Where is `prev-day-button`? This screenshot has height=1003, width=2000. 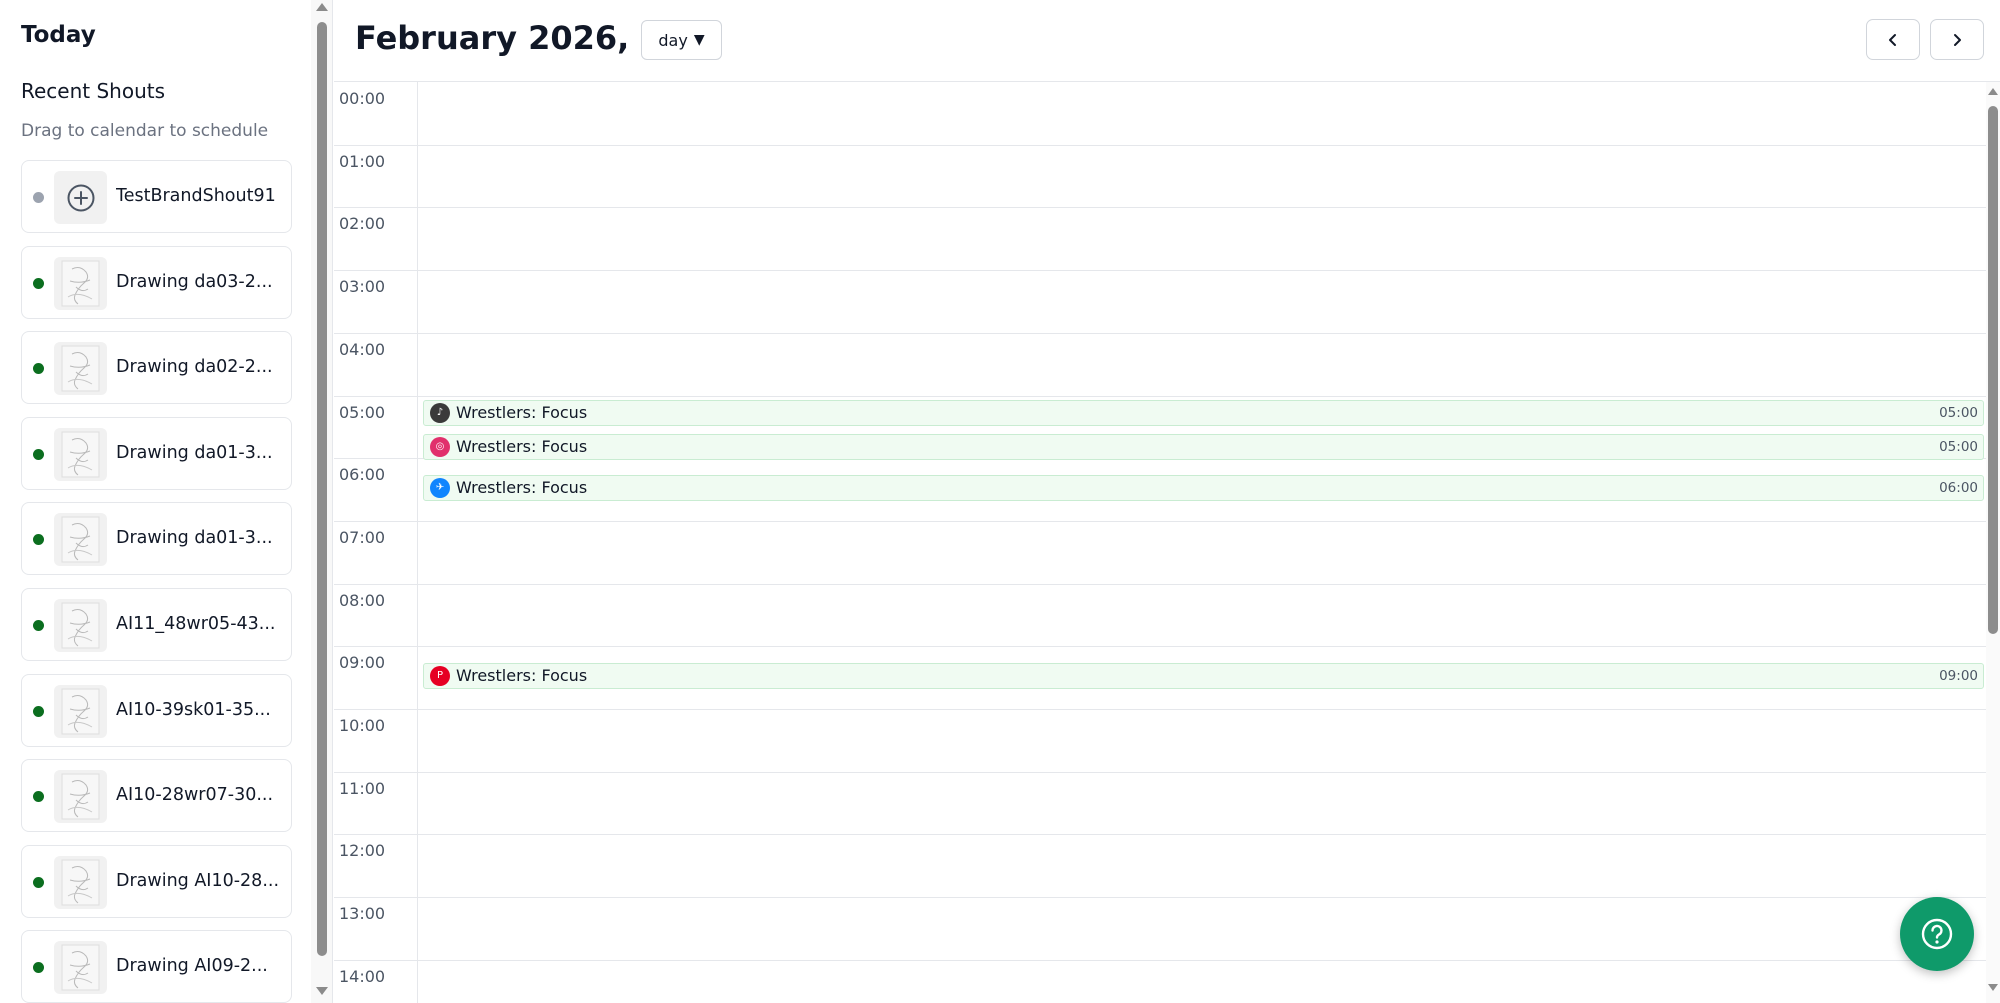
prev-day-button is located at coordinates (1893, 39).